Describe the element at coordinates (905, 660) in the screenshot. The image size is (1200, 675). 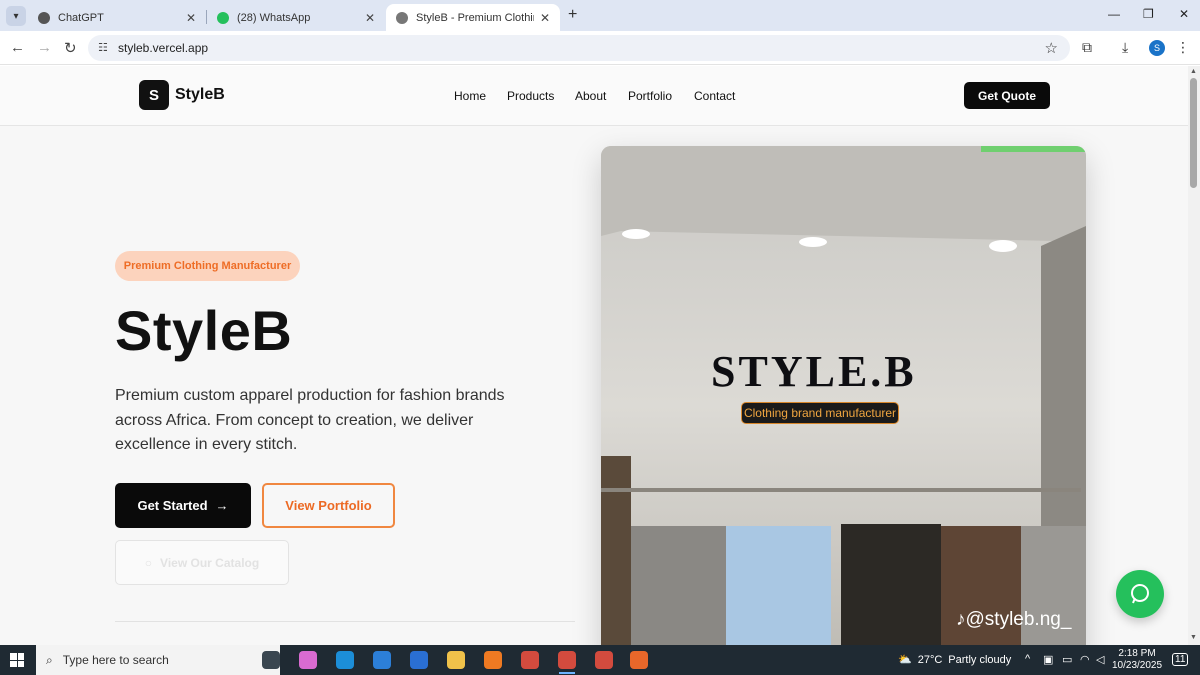
I see `partly-cloudy-icon: ⛅` at that location.